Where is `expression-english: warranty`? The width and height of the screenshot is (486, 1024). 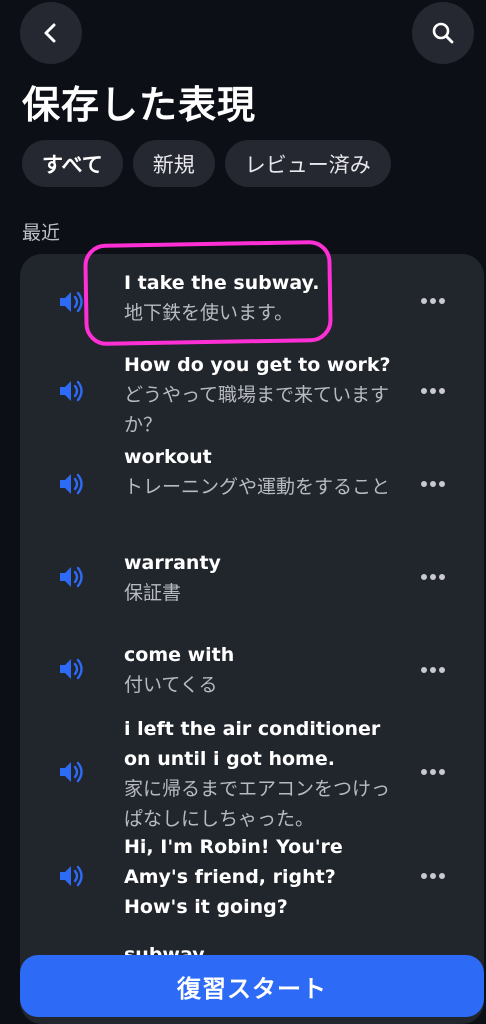
expression-english: warranty is located at coordinates (172, 563).